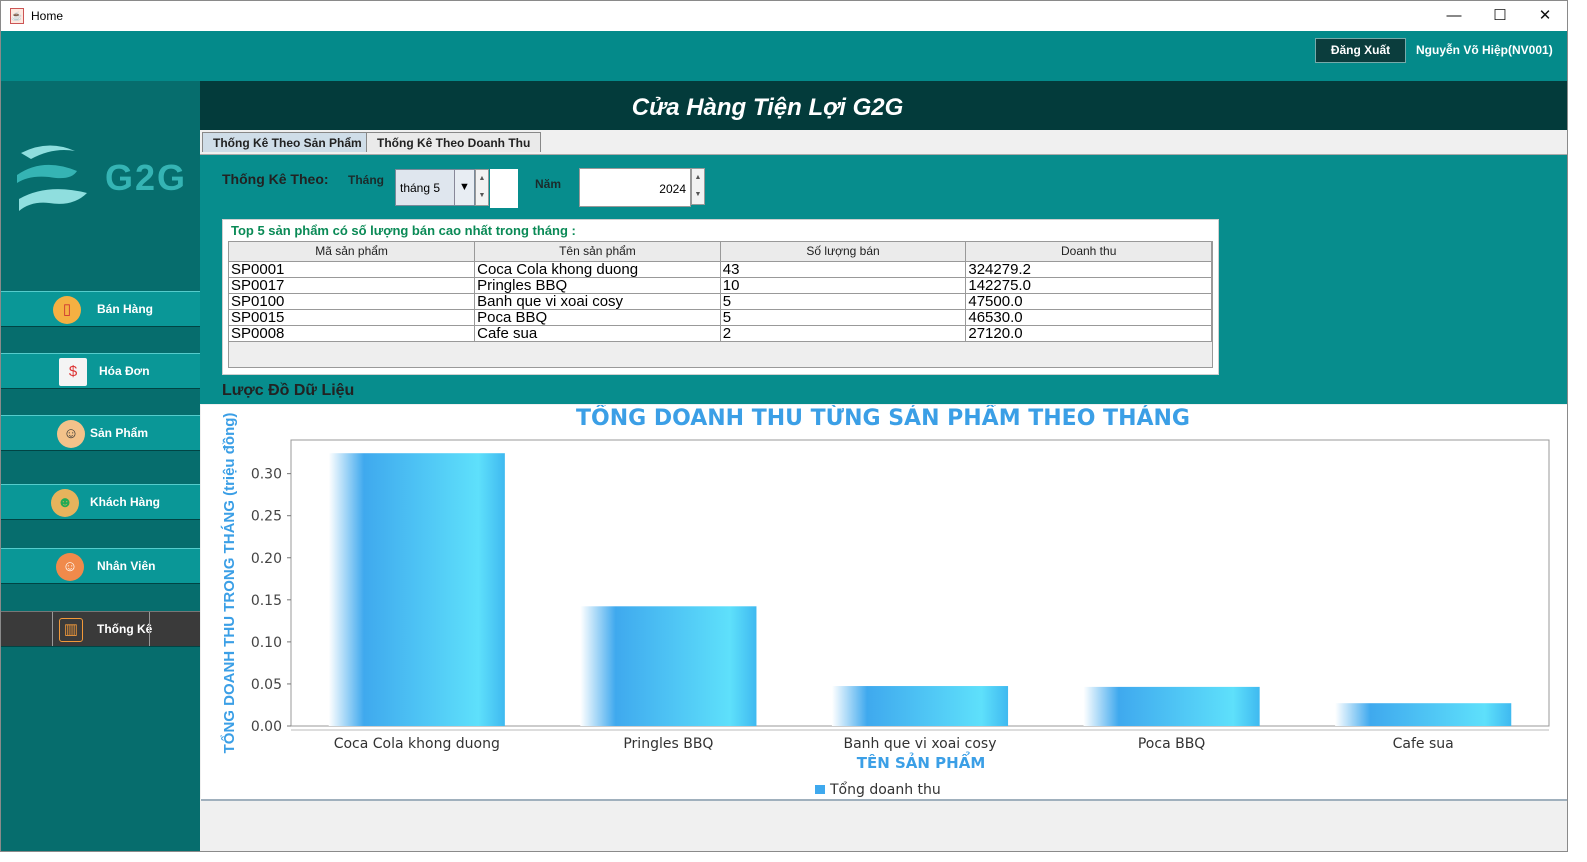 The width and height of the screenshot is (1587, 862). Describe the element at coordinates (672, 189) in the screenshot. I see `year-input-value: 2024` at that location.